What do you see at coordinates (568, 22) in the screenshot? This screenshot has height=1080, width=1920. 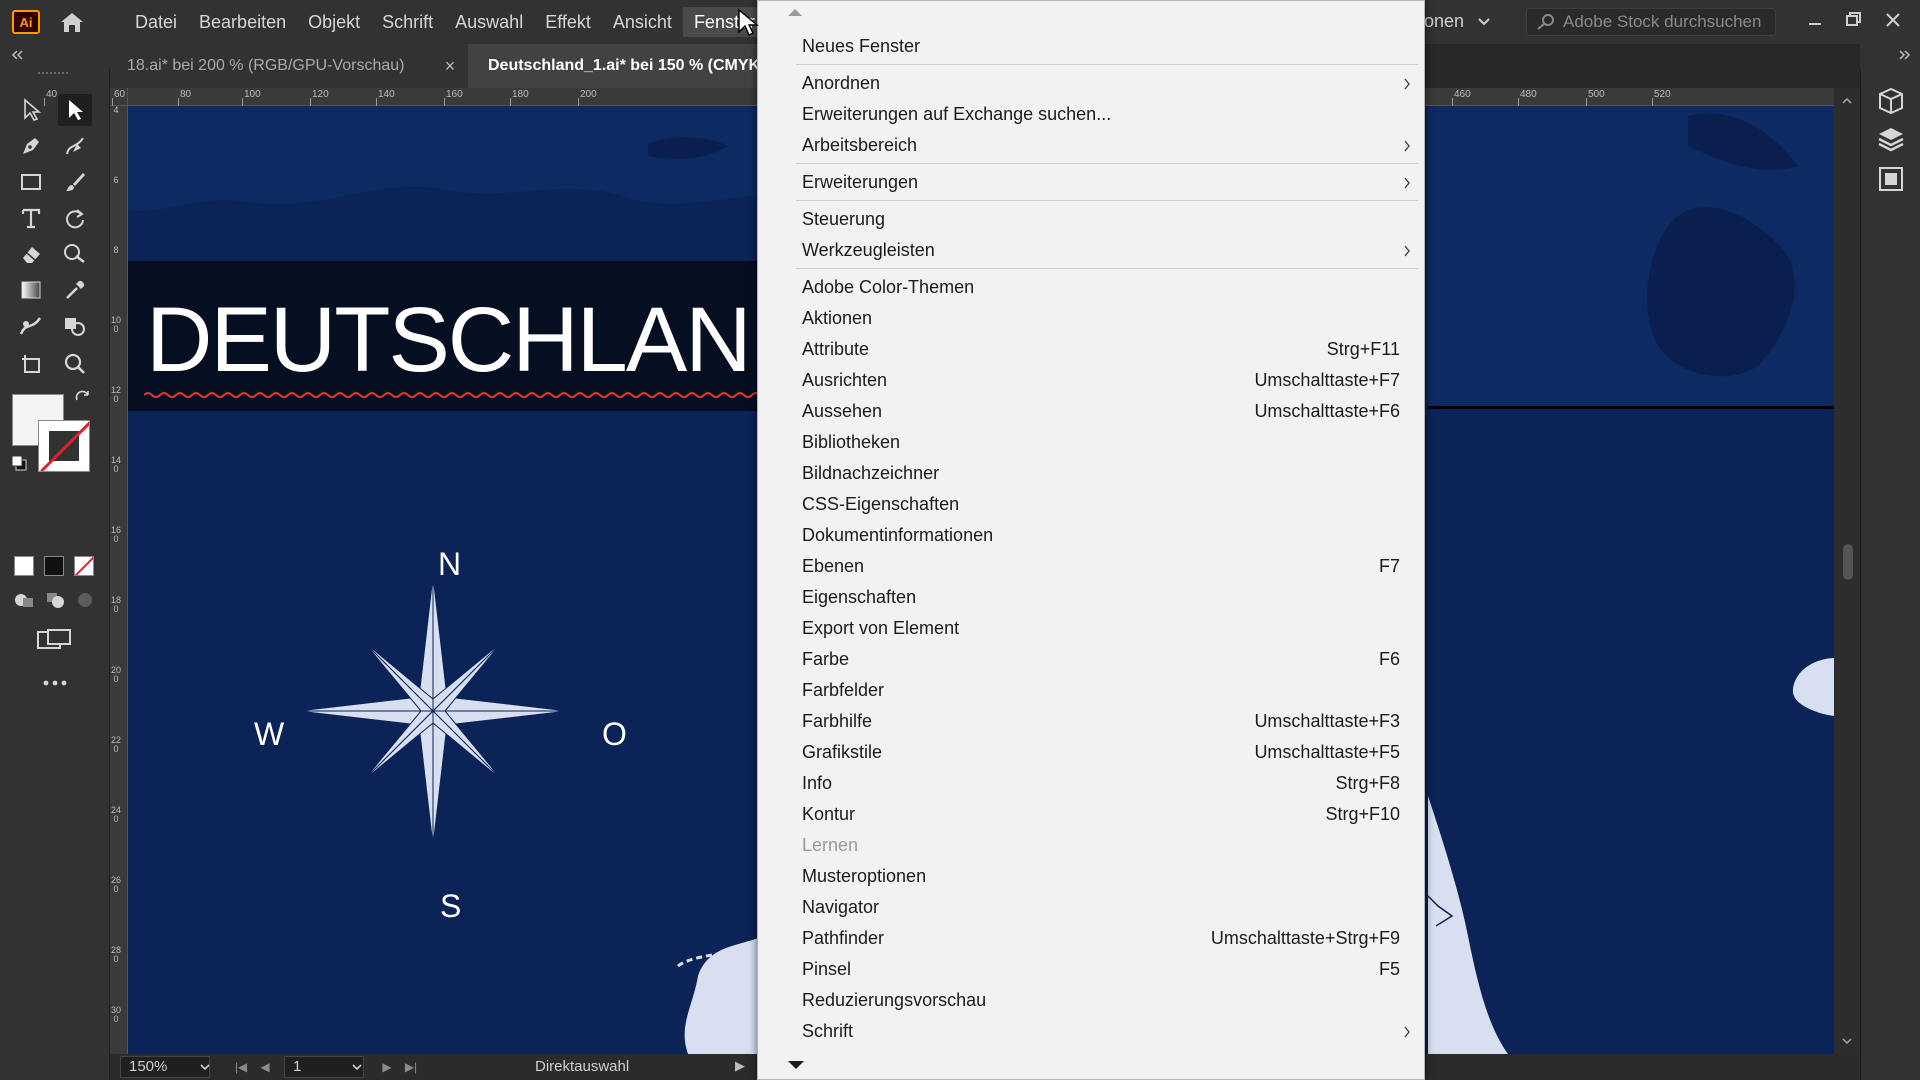 I see `menu-effekt: Effekt` at bounding box center [568, 22].